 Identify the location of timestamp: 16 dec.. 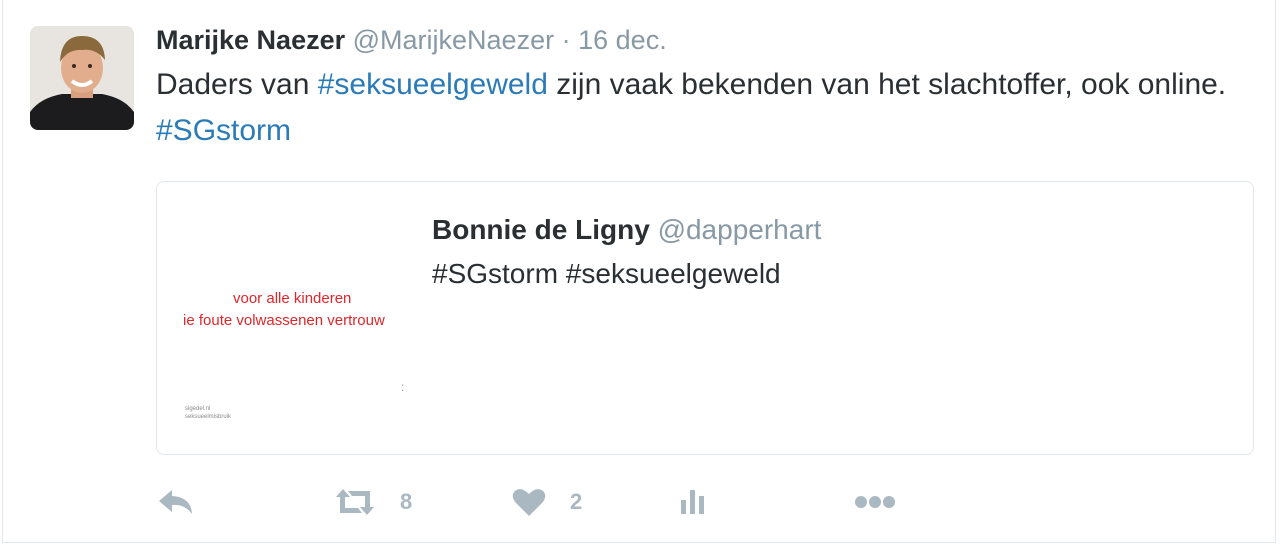
(622, 40).